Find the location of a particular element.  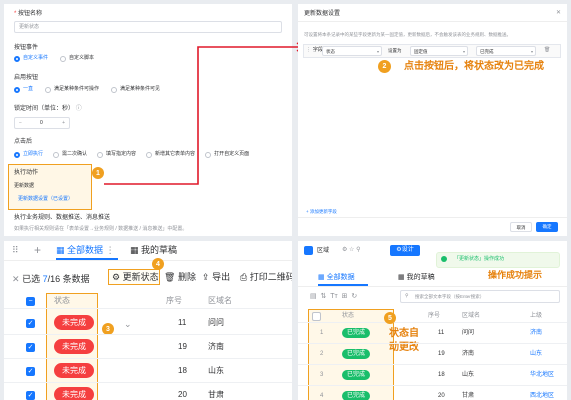

search-icon: ⚲ is located at coordinates (407, 296).